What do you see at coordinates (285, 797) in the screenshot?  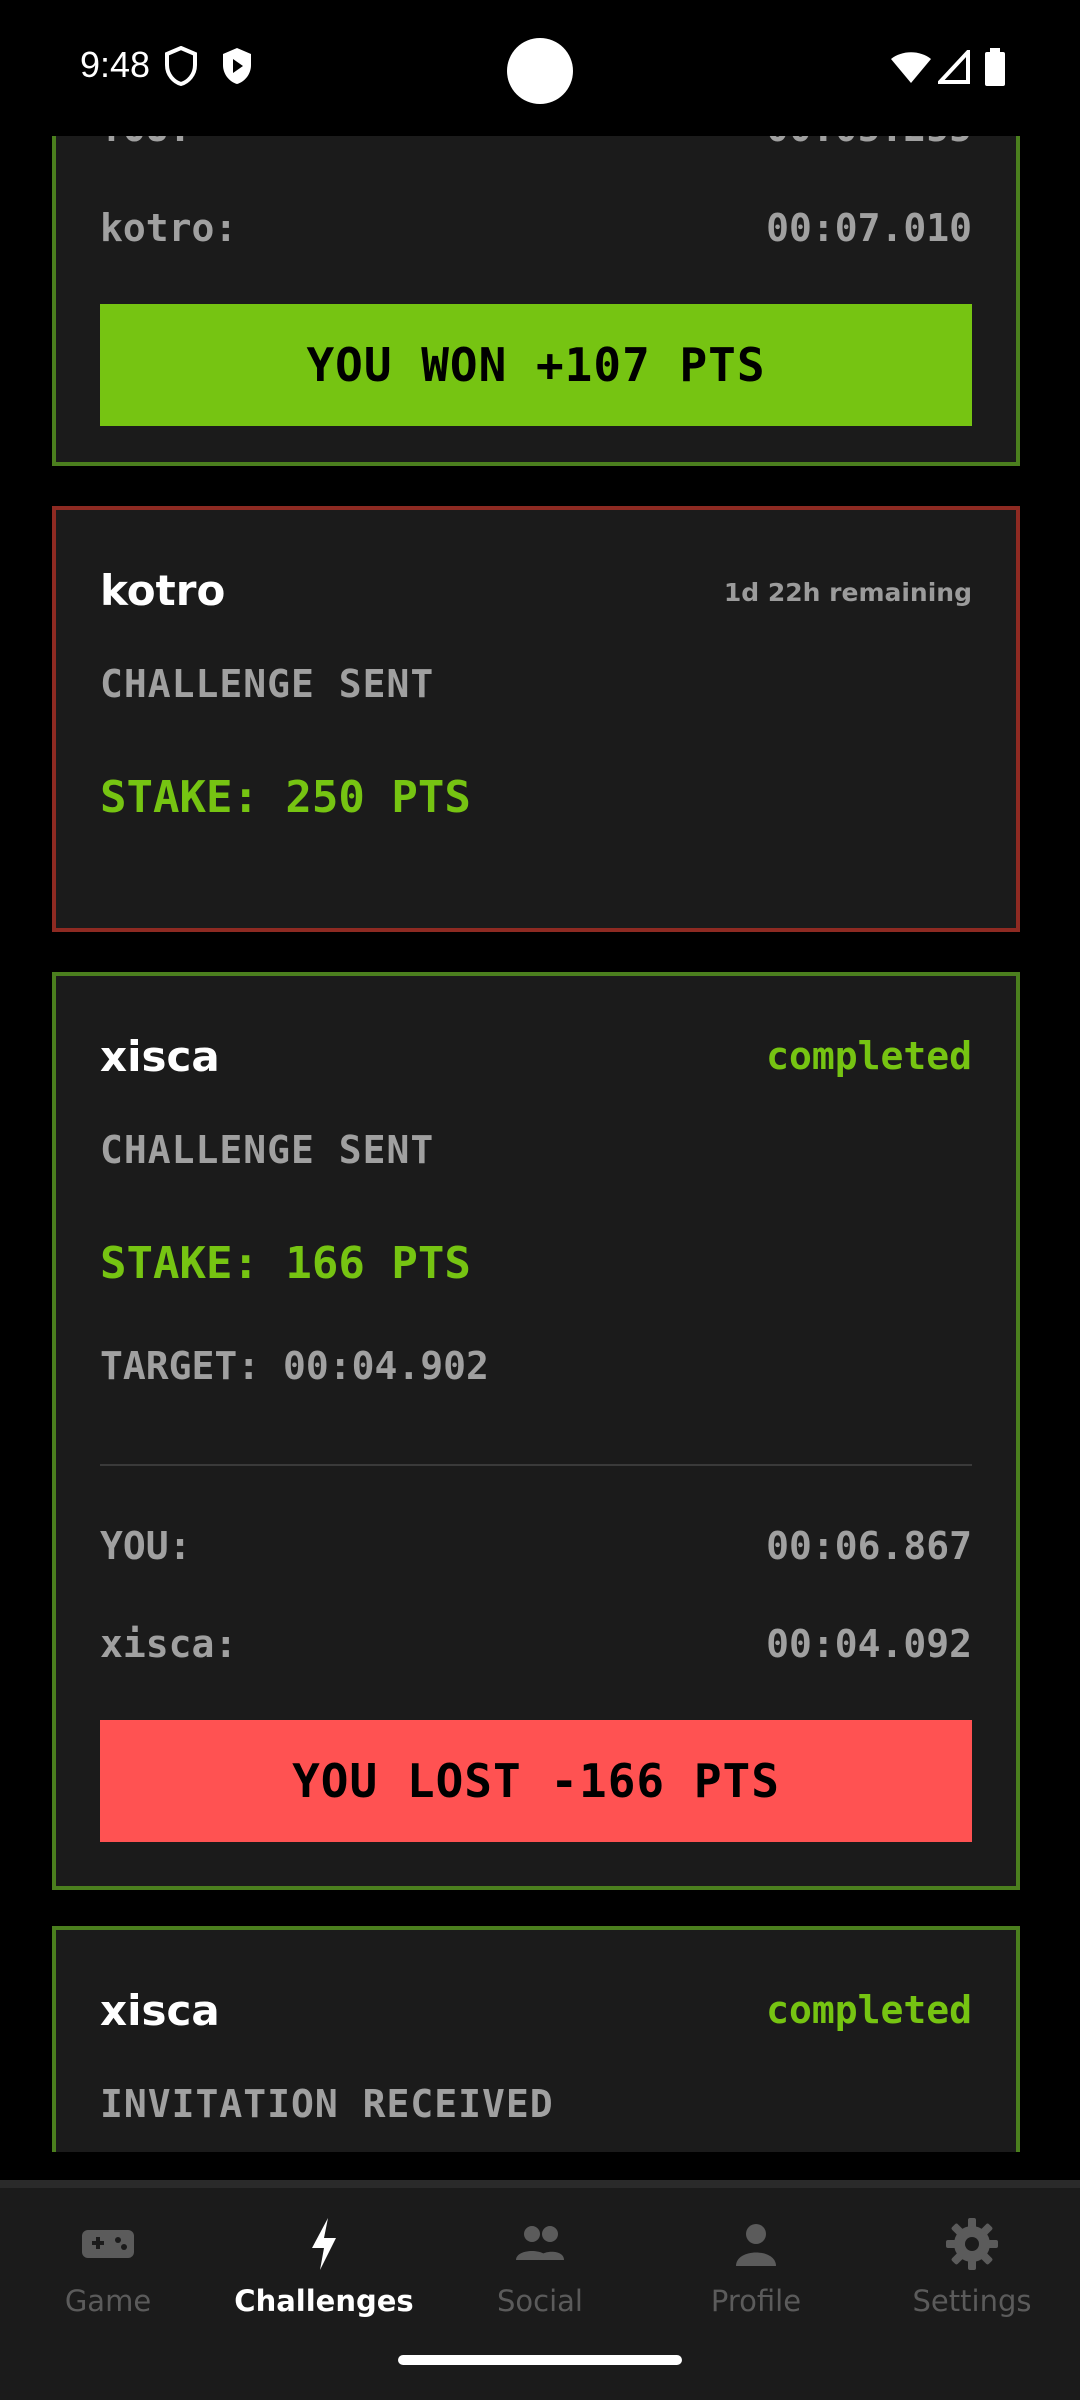 I see `stake-amount: STAKE: 250 PTS` at bounding box center [285, 797].